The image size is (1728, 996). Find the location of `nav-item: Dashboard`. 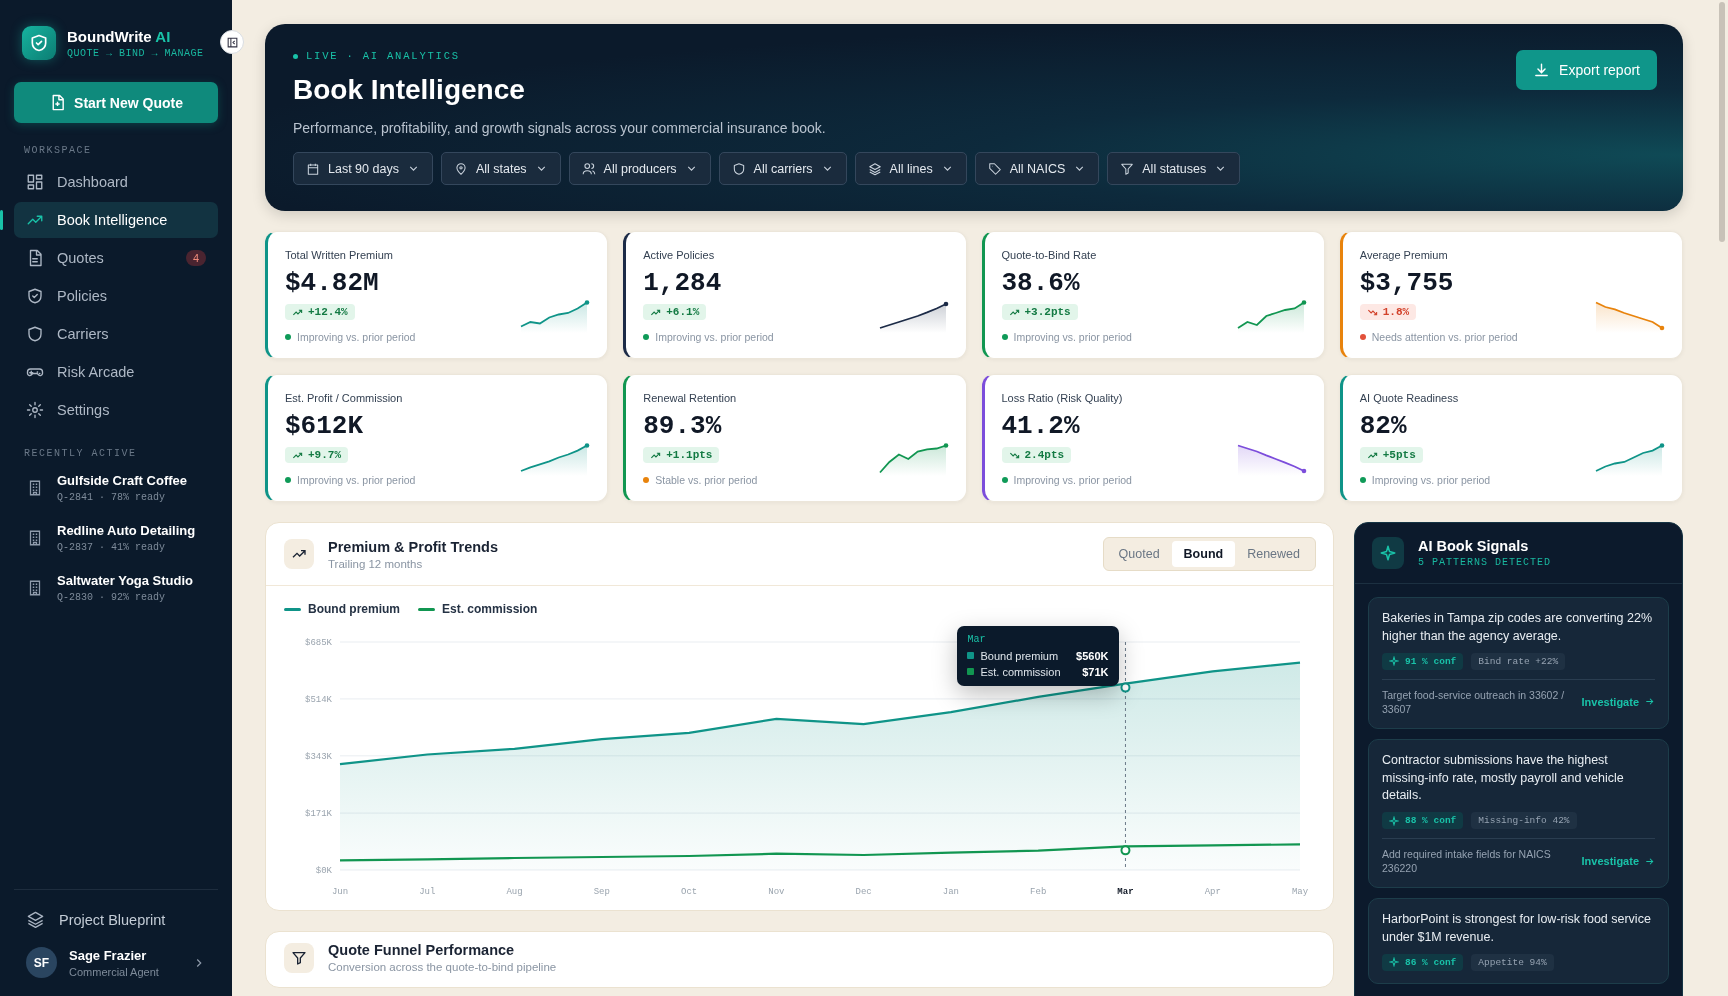

nav-item: Dashboard is located at coordinates (116, 182).